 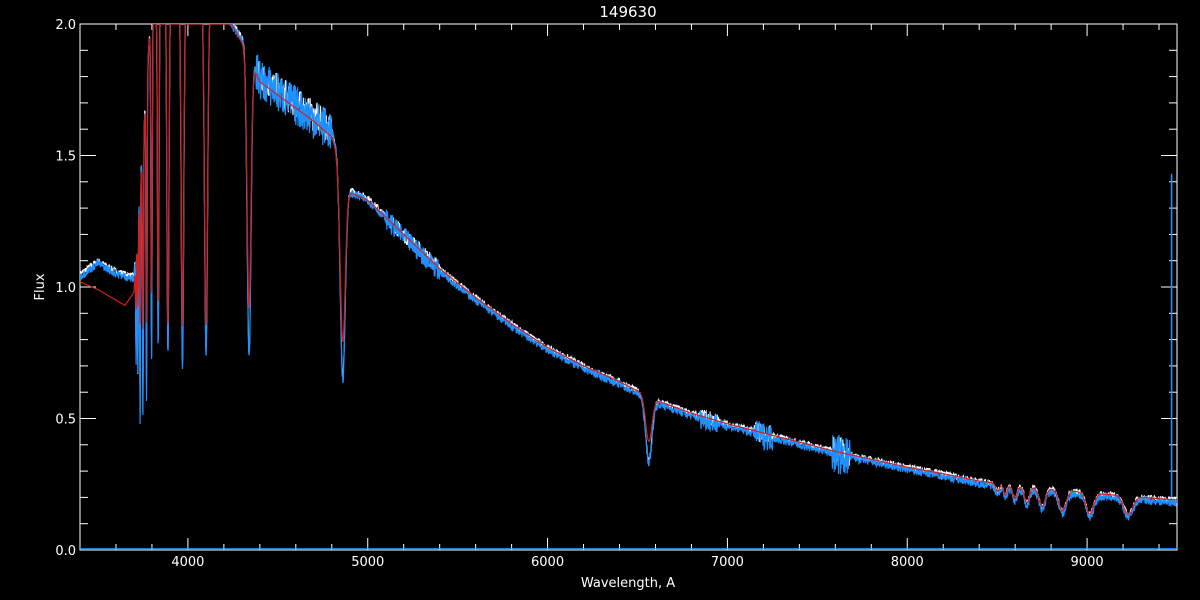 I want to click on x-tick-label: 7000, so click(x=727, y=562).